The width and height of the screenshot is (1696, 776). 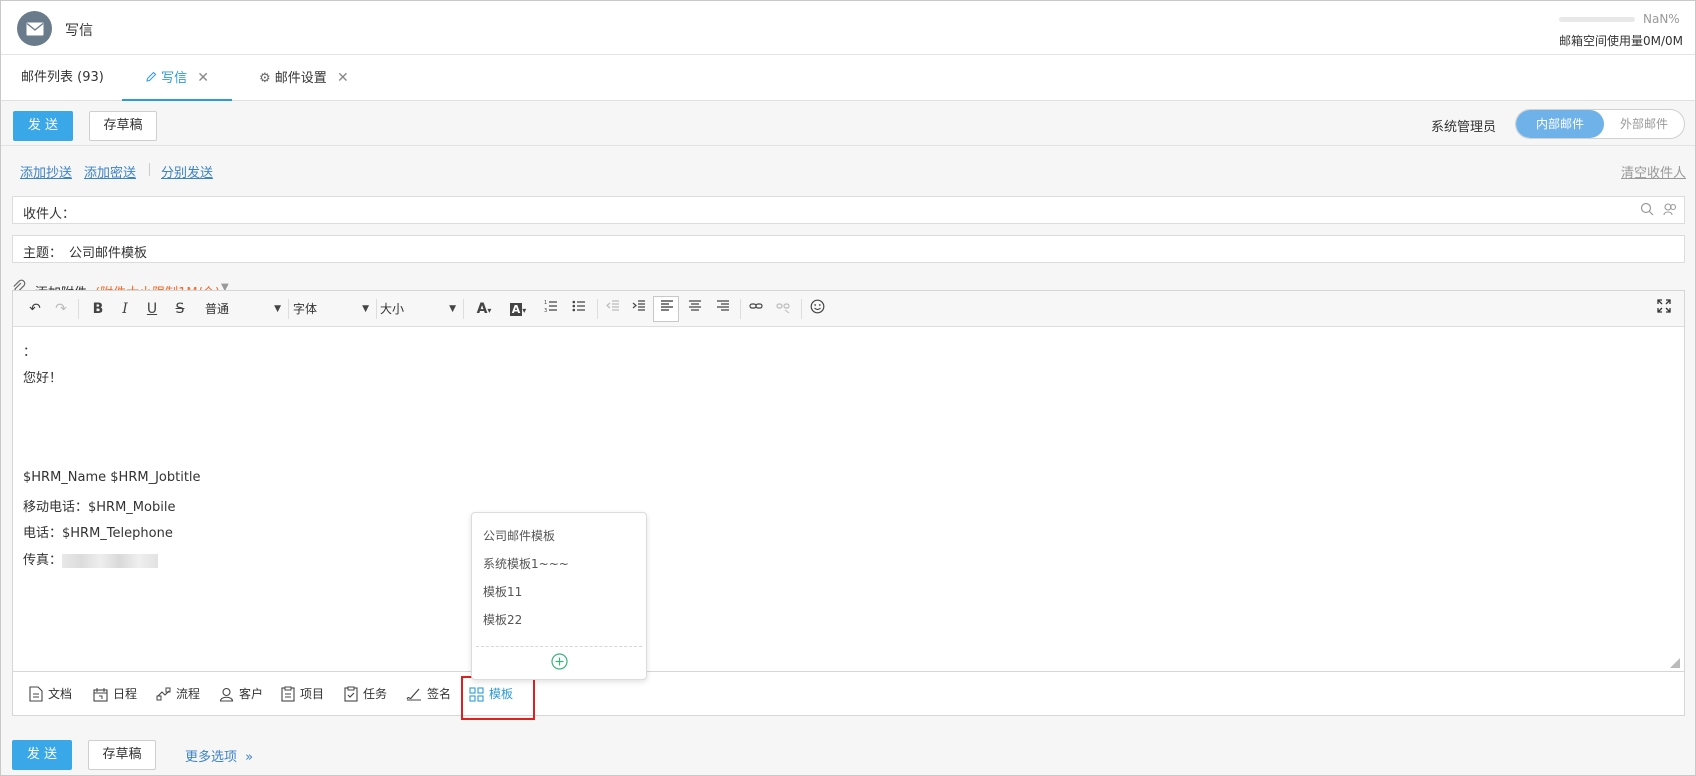 I want to click on save-draft-button: 存草稿, so click(x=123, y=126).